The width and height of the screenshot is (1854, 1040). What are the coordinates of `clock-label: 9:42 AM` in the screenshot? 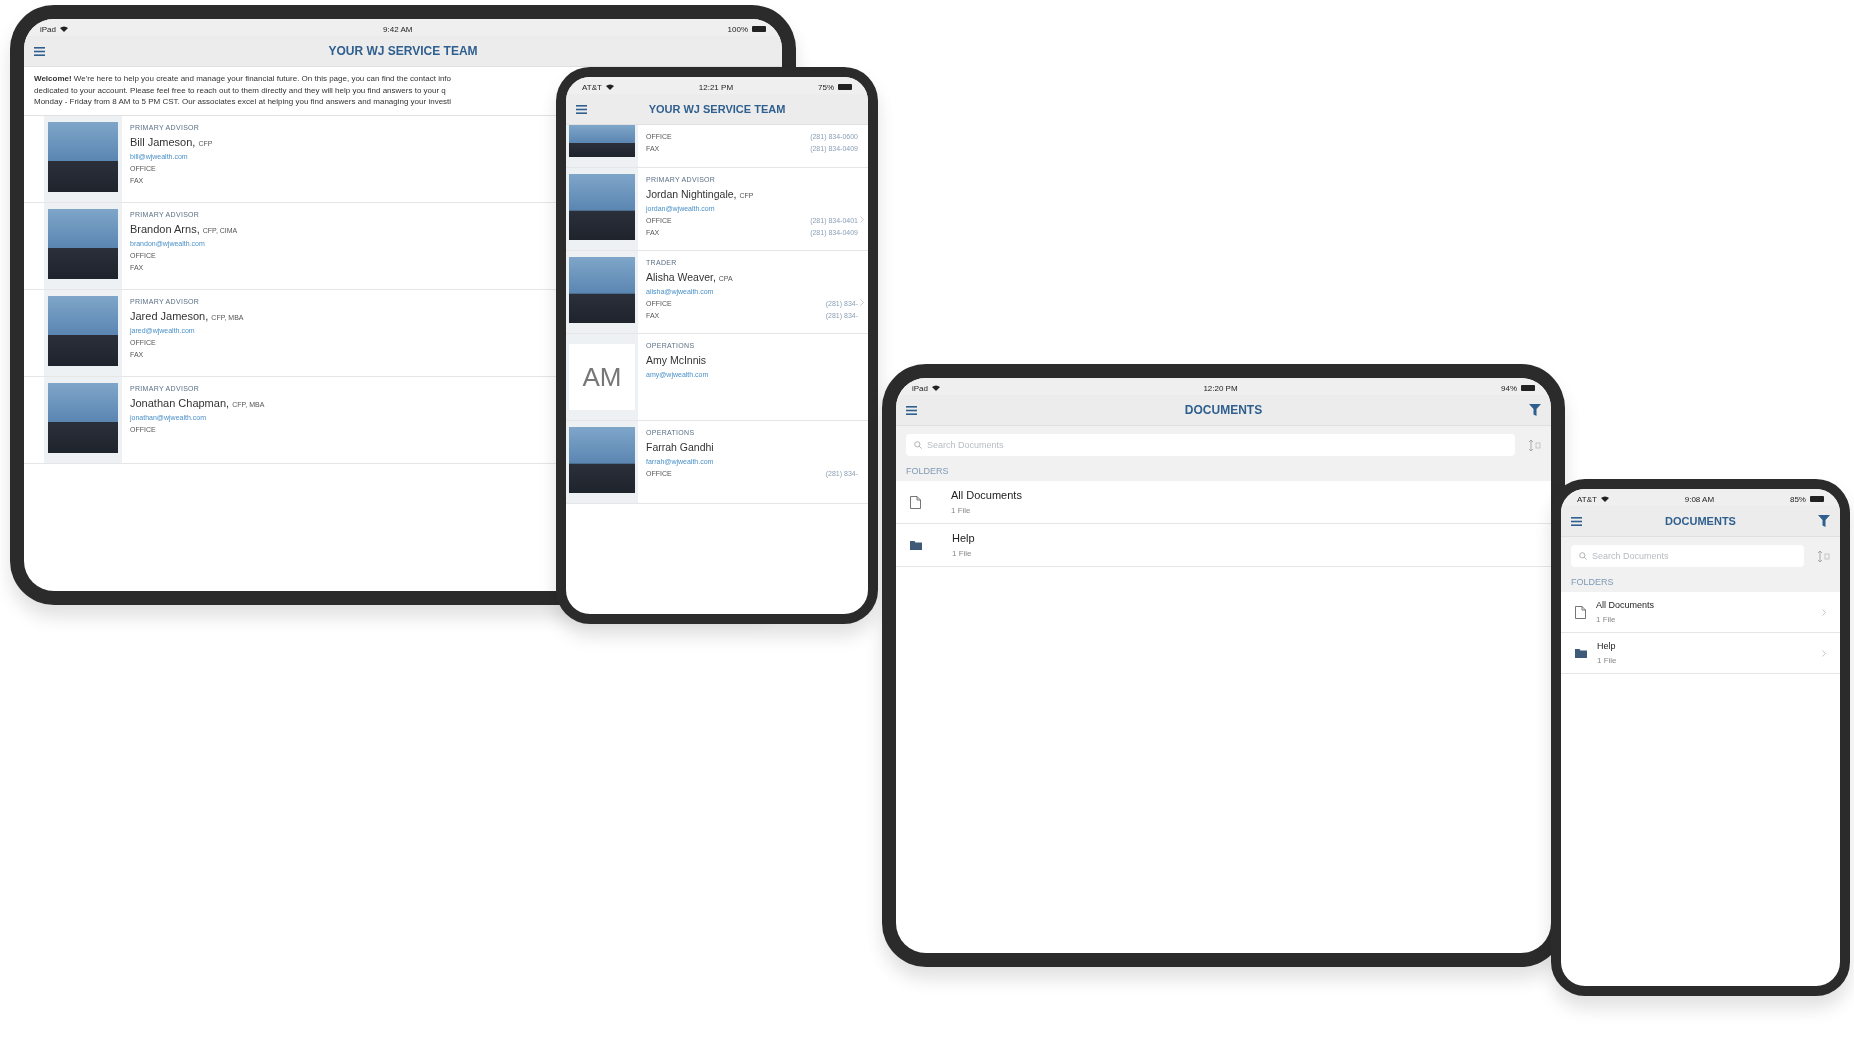 It's located at (398, 29).